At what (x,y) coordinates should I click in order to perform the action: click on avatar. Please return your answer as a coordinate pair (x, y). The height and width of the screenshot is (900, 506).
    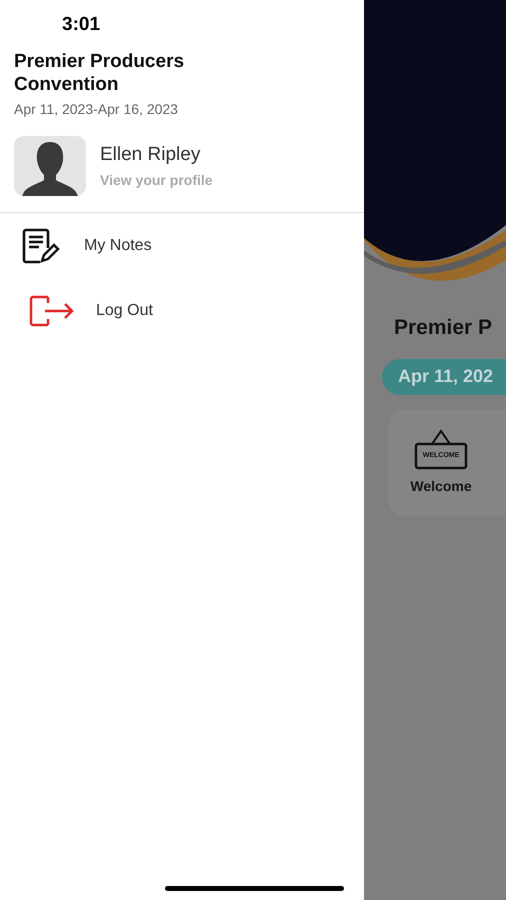
    Looking at the image, I should click on (50, 166).